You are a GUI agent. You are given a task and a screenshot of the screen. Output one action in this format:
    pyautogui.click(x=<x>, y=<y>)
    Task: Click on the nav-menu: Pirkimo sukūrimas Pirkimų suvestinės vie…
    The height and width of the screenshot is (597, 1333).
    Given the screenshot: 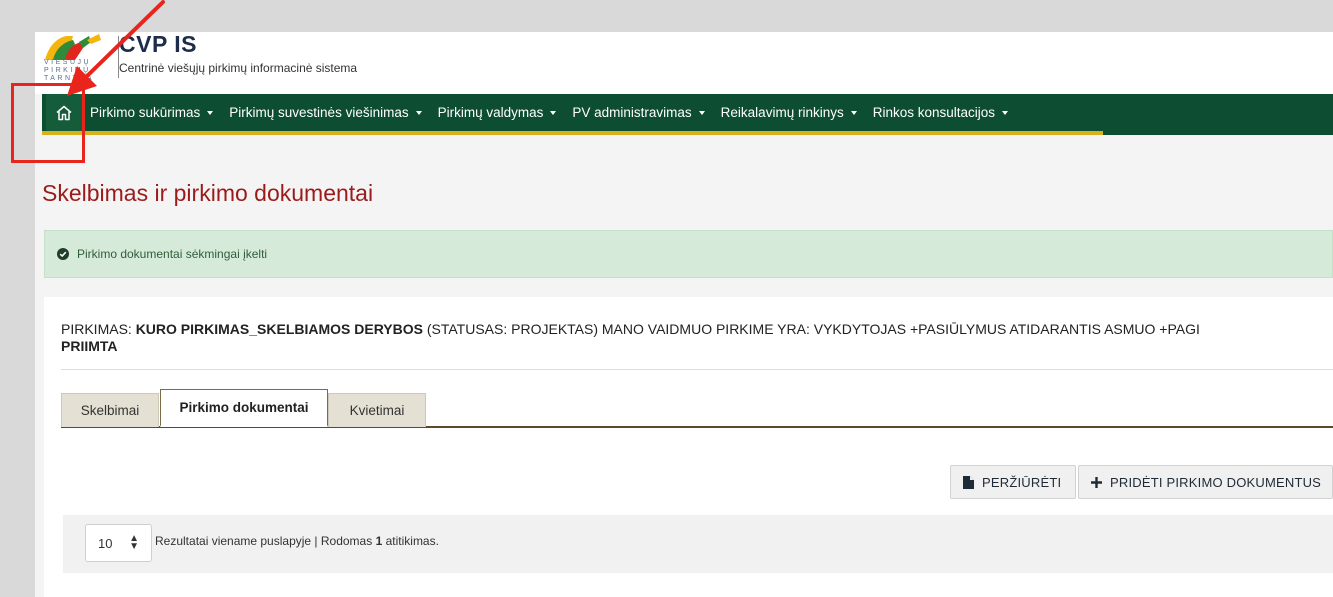 What is the action you would take?
    pyautogui.click(x=557, y=112)
    